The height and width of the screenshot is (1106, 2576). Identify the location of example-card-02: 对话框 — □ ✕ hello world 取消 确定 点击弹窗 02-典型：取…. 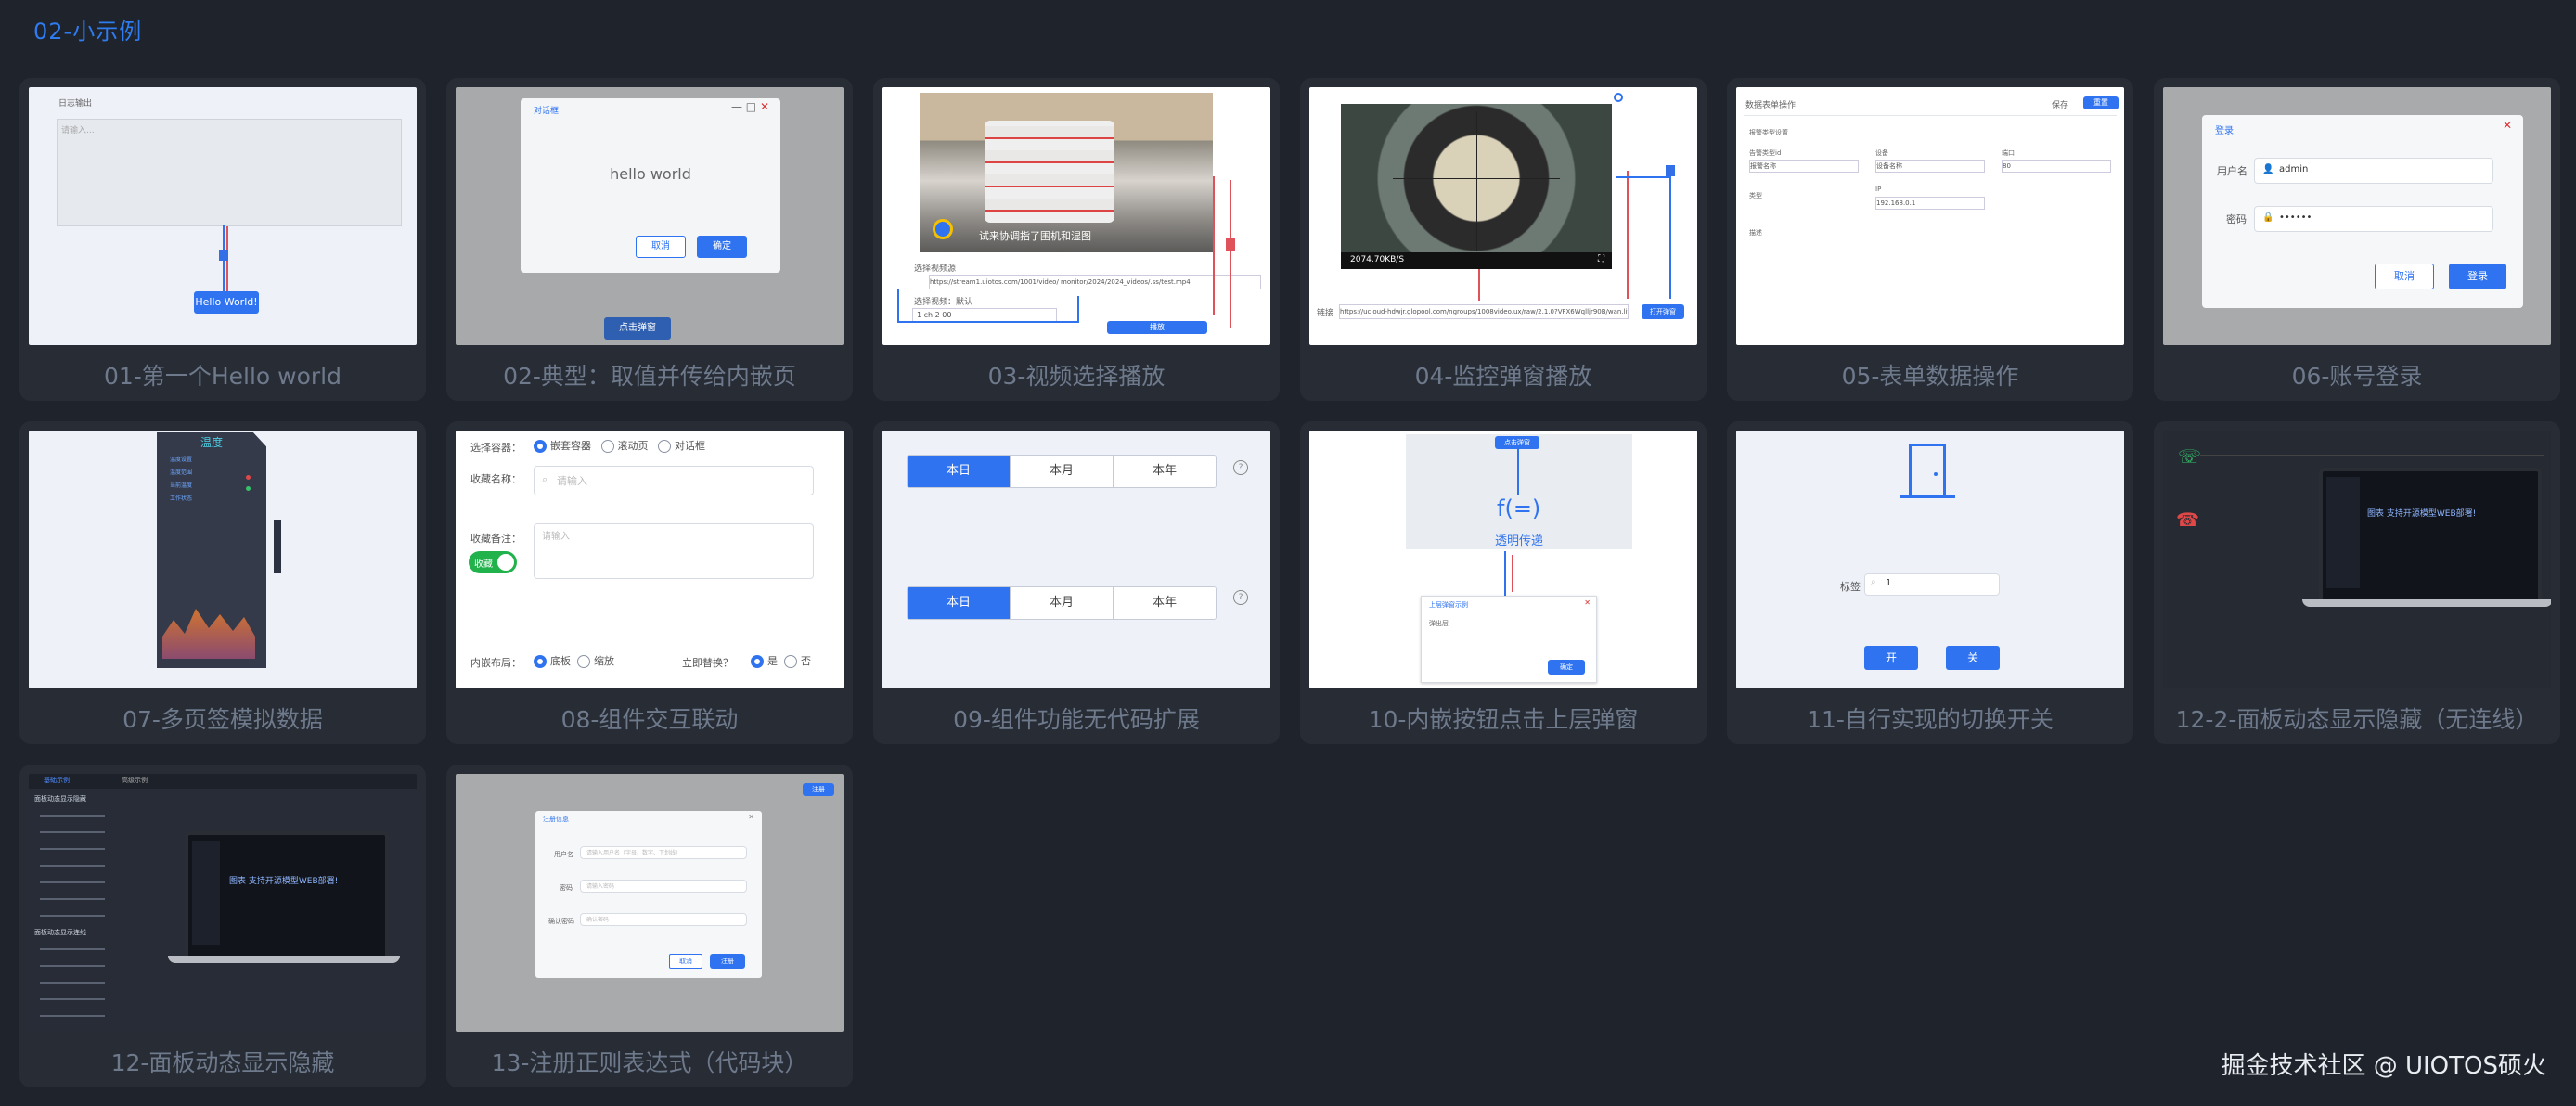
(649, 239).